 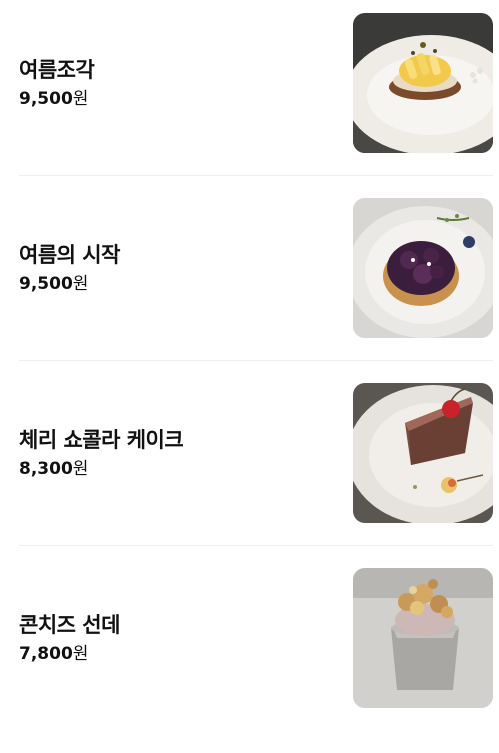 What do you see at coordinates (46, 469) in the screenshot?
I see `menu-item-price-value: 8,300` at bounding box center [46, 469].